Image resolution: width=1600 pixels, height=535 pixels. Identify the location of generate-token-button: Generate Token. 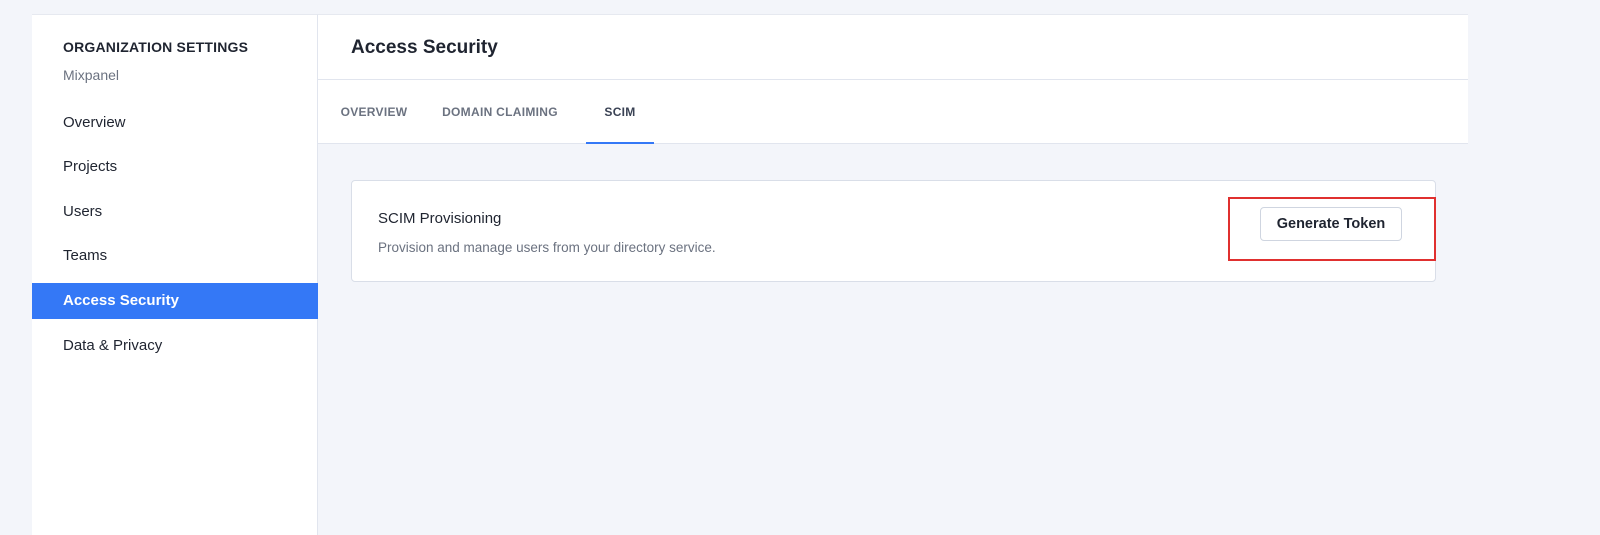
(1331, 224).